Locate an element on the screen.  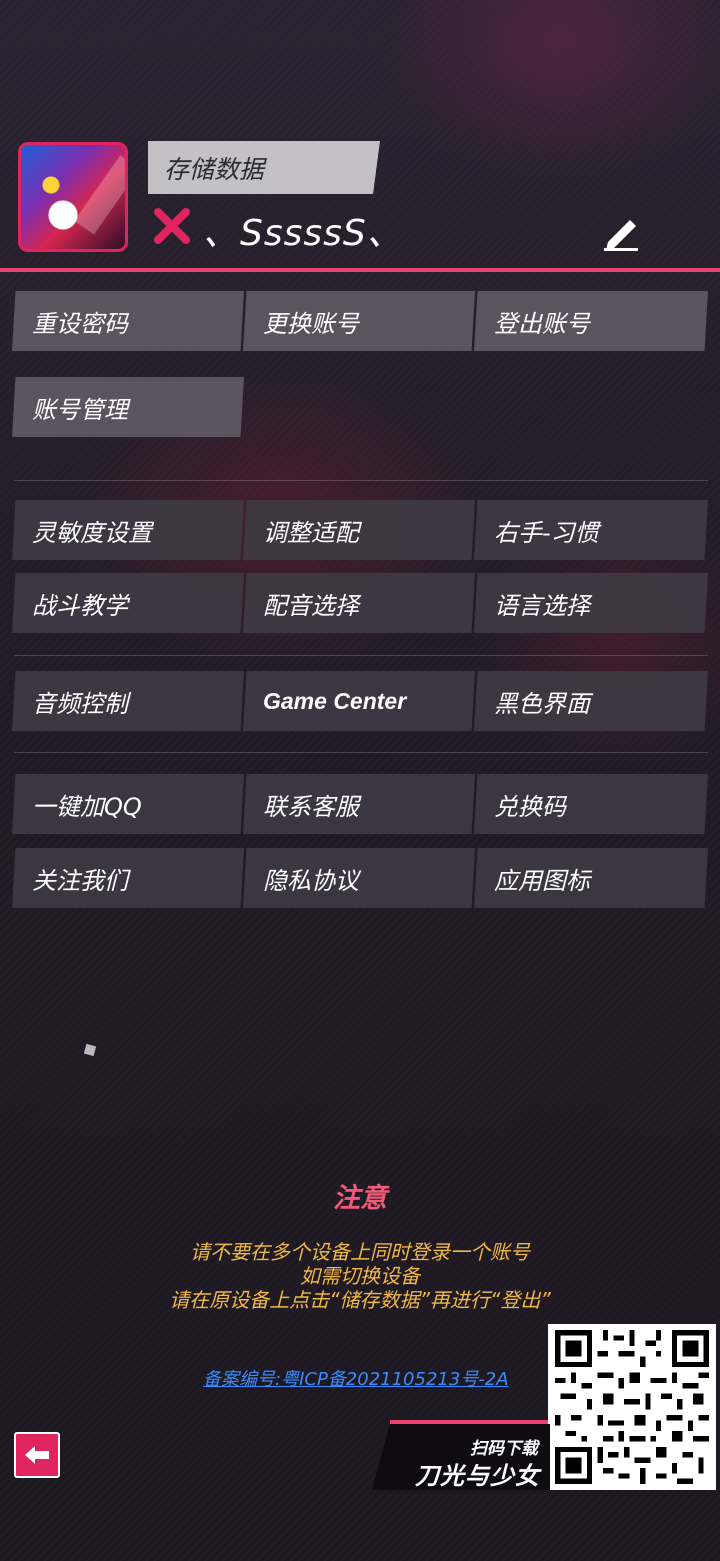
game-name: 刀光与少女 is located at coordinates (477, 1476).